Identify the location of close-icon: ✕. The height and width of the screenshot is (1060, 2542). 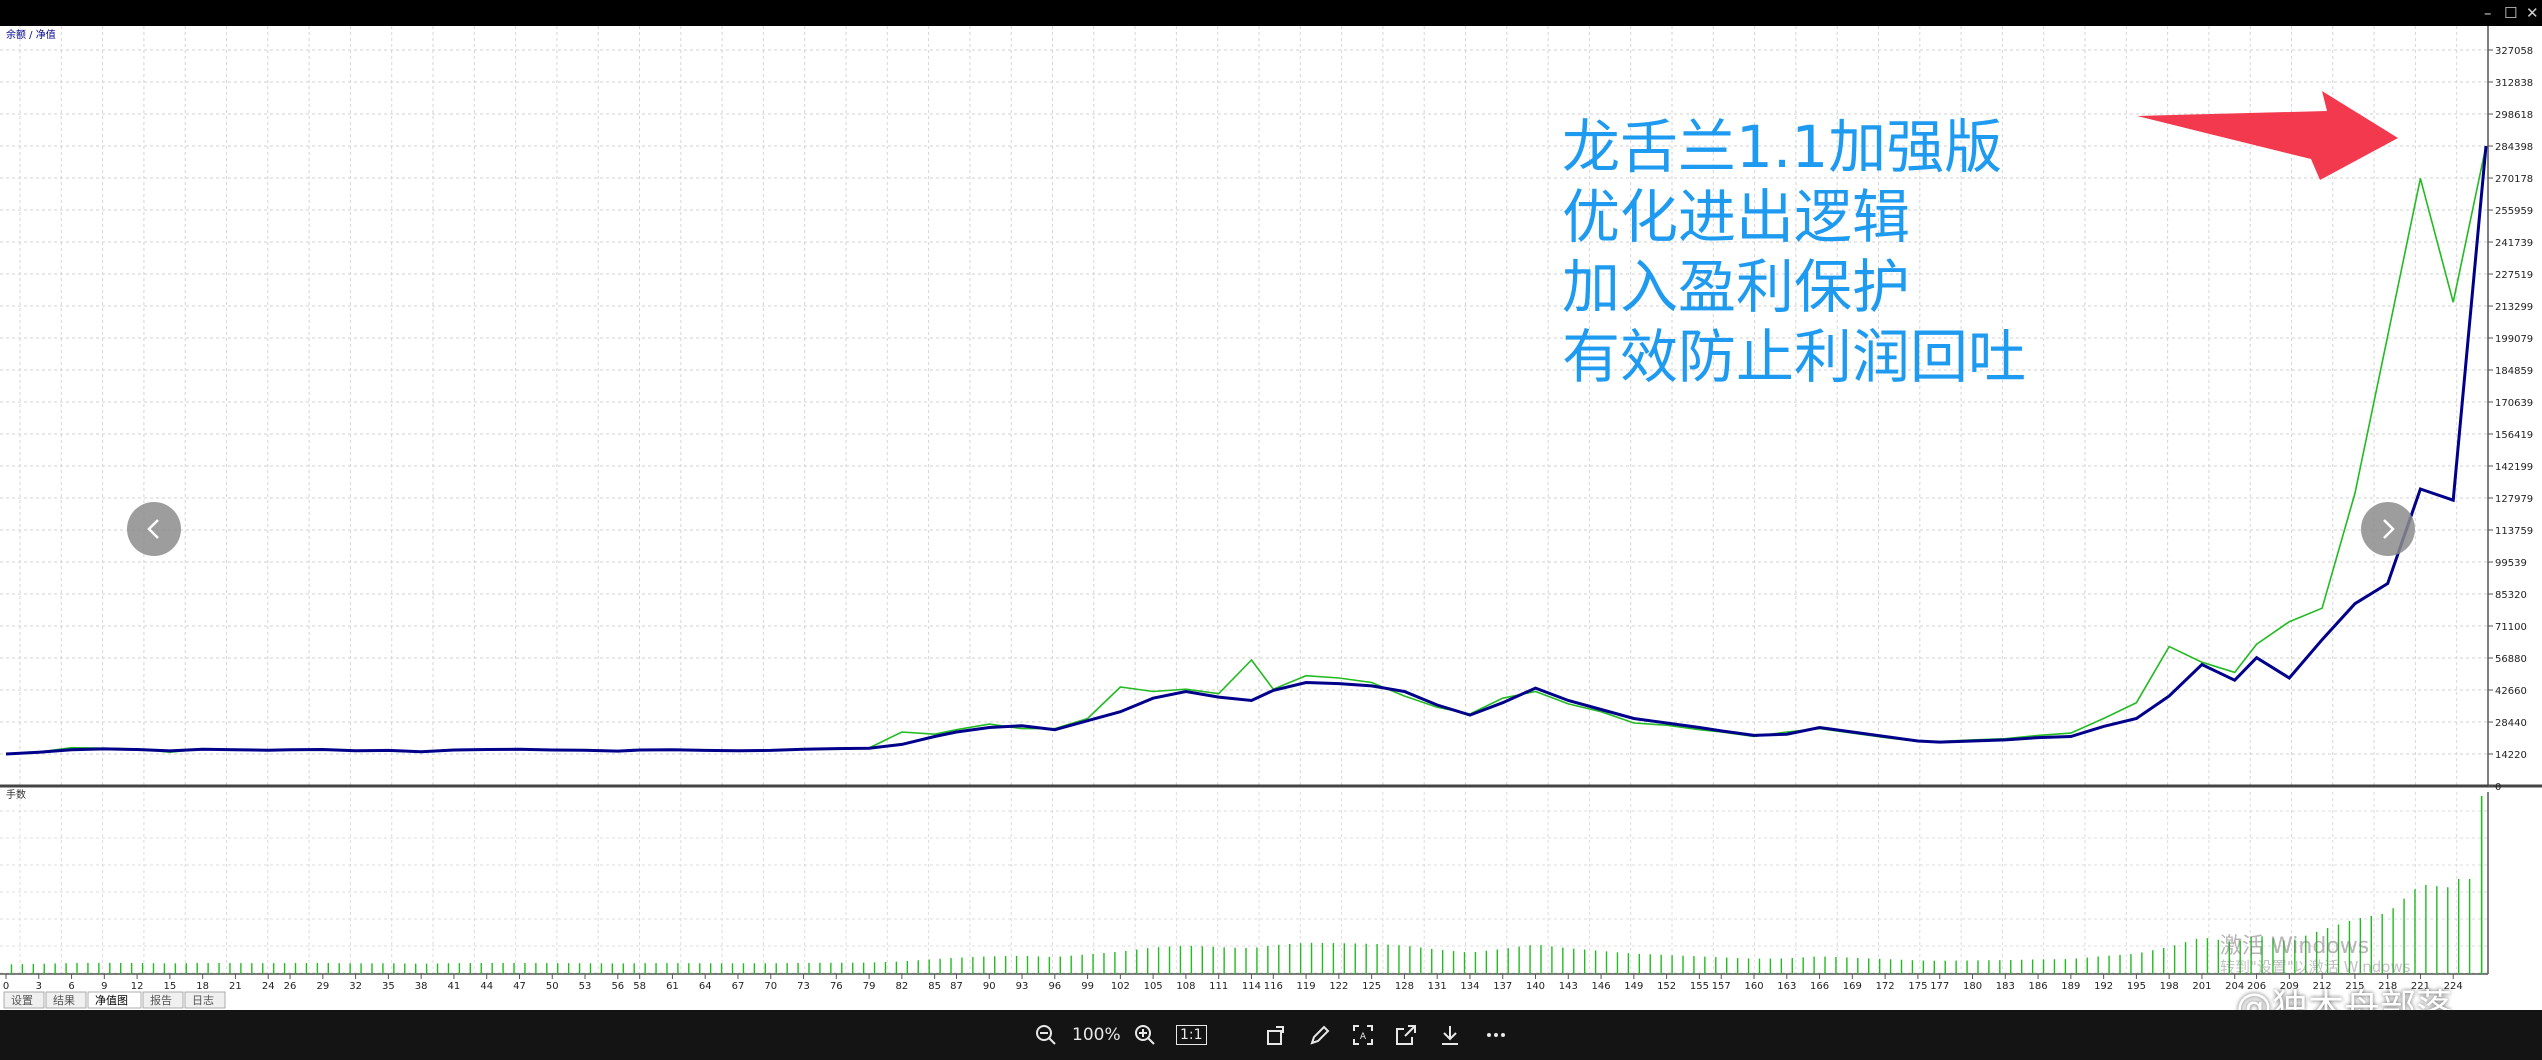
(2532, 13).